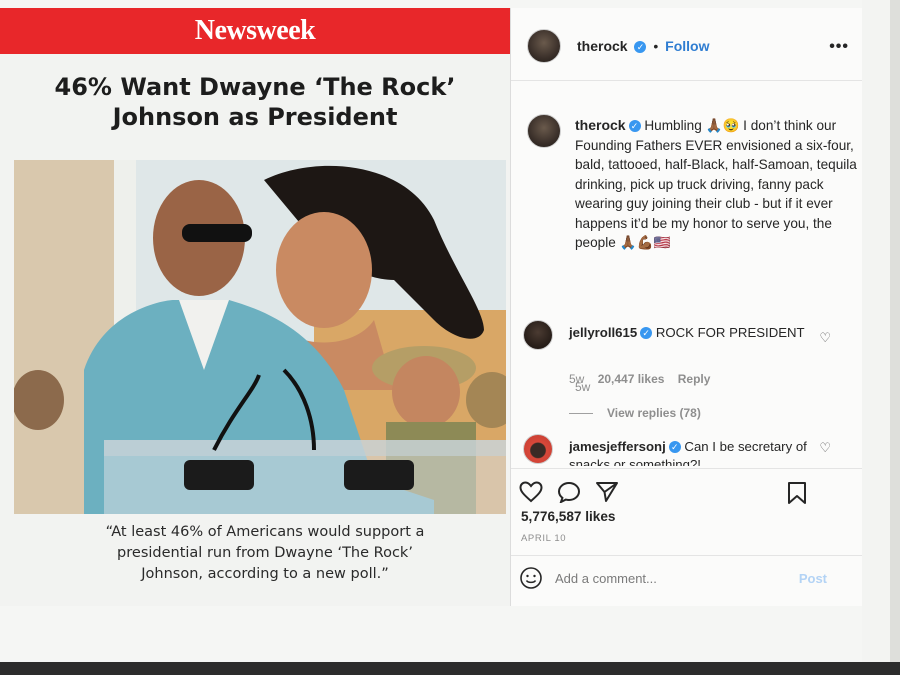 This screenshot has height=675, width=900. Describe the element at coordinates (531, 492) in the screenshot. I see `like-heart-icon` at that location.